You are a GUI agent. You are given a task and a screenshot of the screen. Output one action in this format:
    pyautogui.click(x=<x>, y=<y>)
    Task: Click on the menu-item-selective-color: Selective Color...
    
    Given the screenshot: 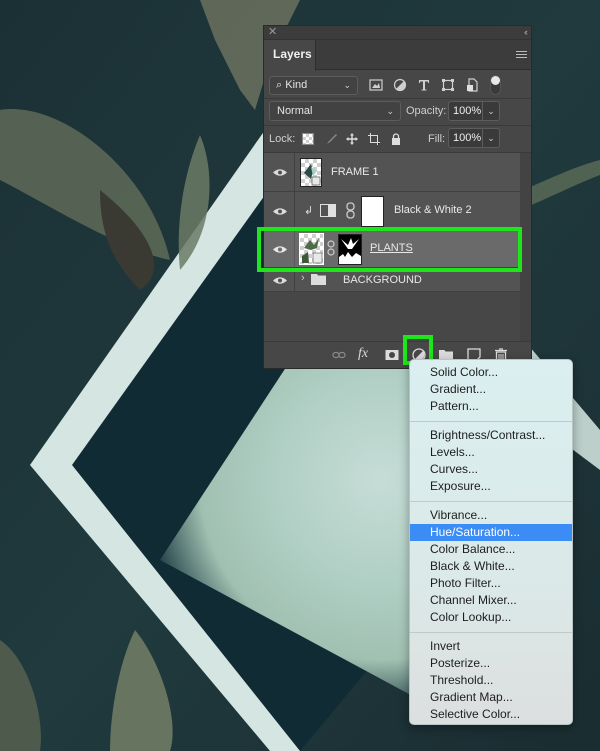 What is the action you would take?
    pyautogui.click(x=491, y=714)
    